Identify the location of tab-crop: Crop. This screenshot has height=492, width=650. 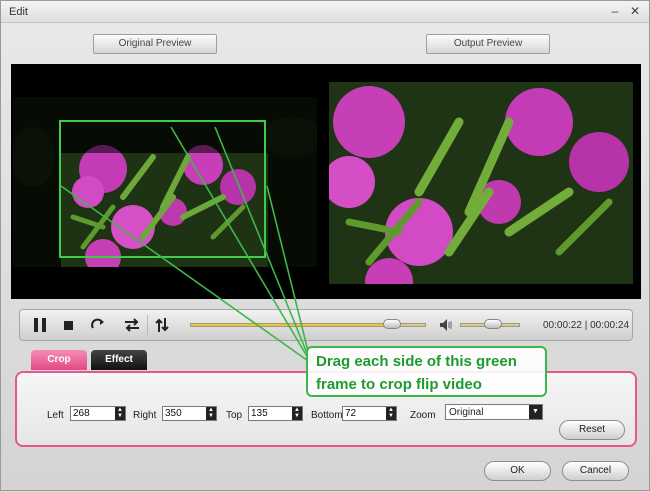
(59, 360).